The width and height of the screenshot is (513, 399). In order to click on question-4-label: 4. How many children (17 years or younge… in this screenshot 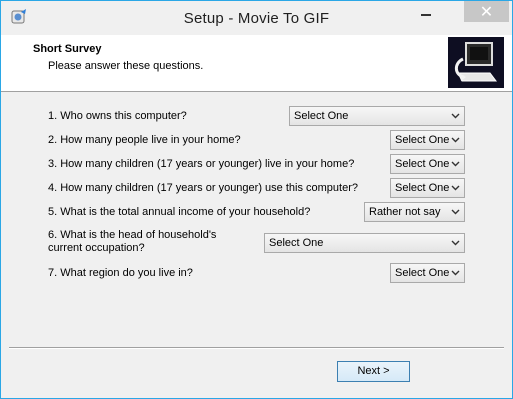, I will do `click(203, 188)`.